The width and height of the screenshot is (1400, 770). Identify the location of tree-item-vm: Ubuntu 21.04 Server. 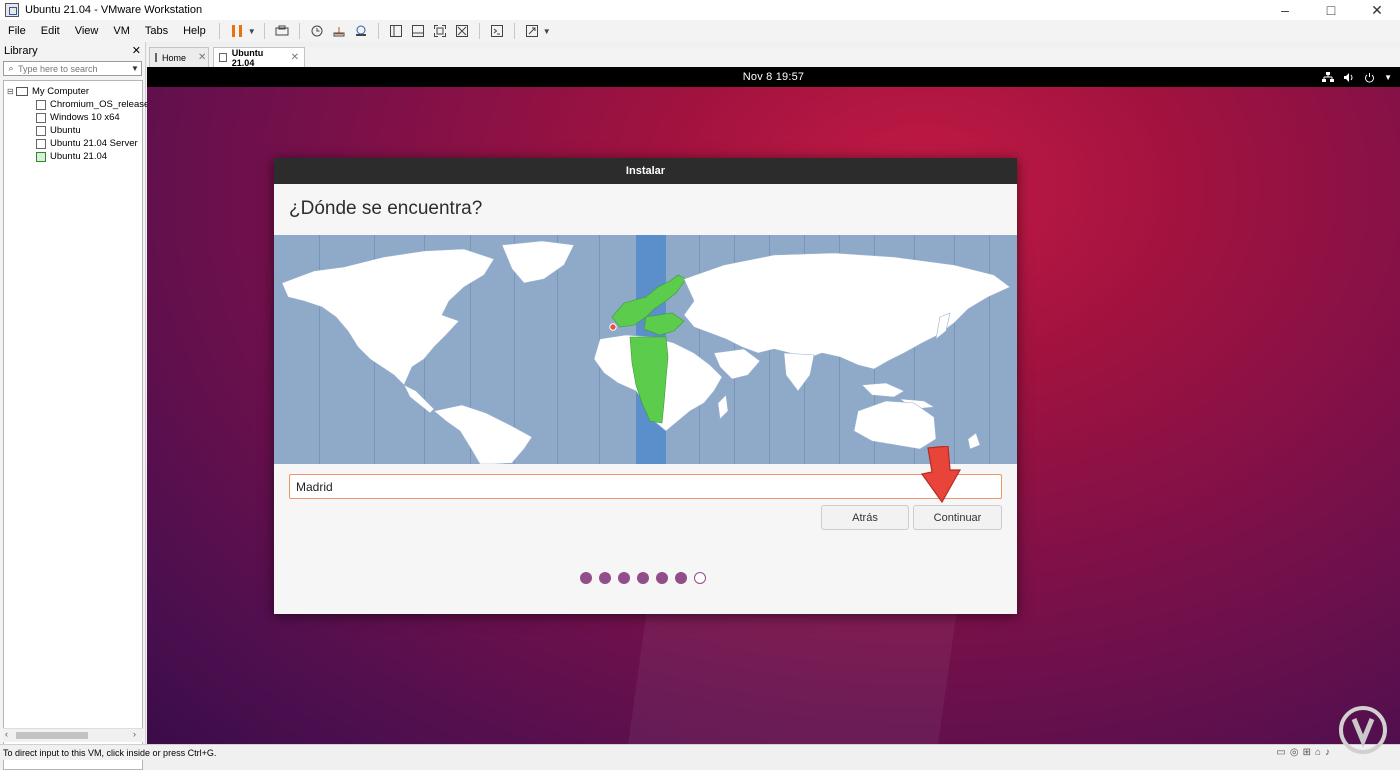
(87, 143).